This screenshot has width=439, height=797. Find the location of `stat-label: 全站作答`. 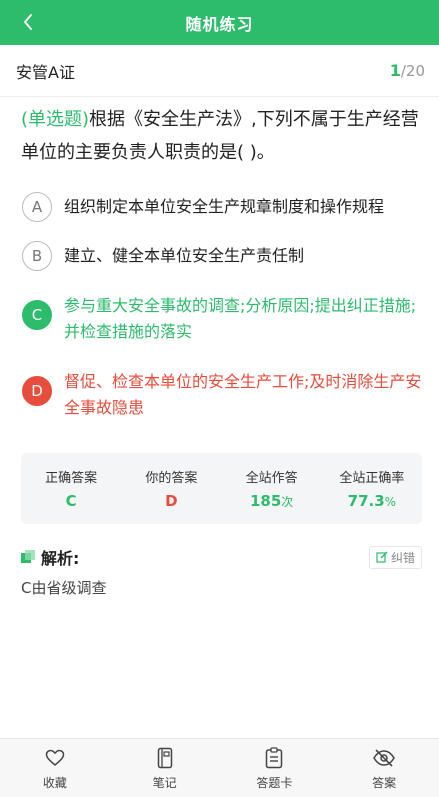

stat-label: 全站作答 is located at coordinates (271, 478).